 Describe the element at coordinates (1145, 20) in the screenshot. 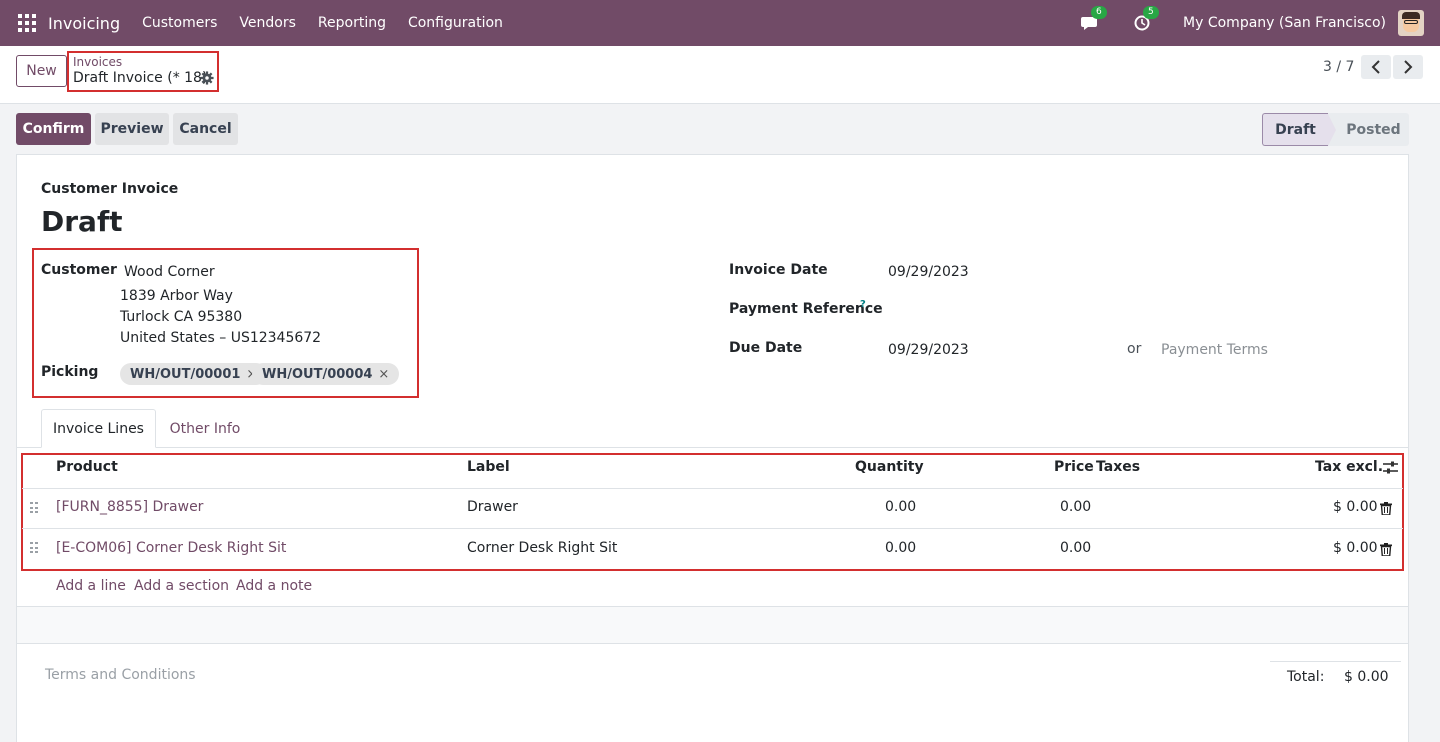

I see `activities-button: 5` at that location.